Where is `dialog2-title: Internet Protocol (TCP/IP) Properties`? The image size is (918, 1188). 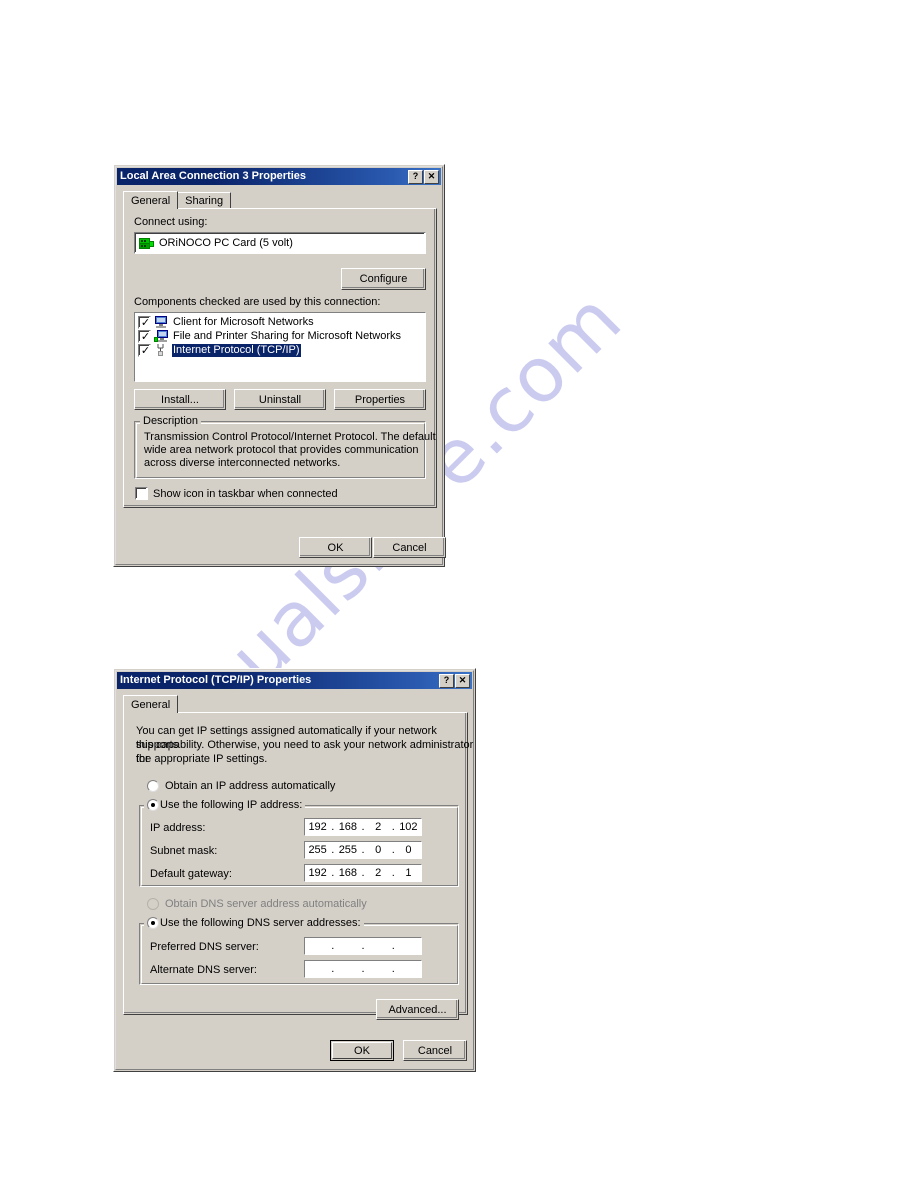
dialog2-title: Internet Protocol (TCP/IP) Properties is located at coordinates (216, 680).